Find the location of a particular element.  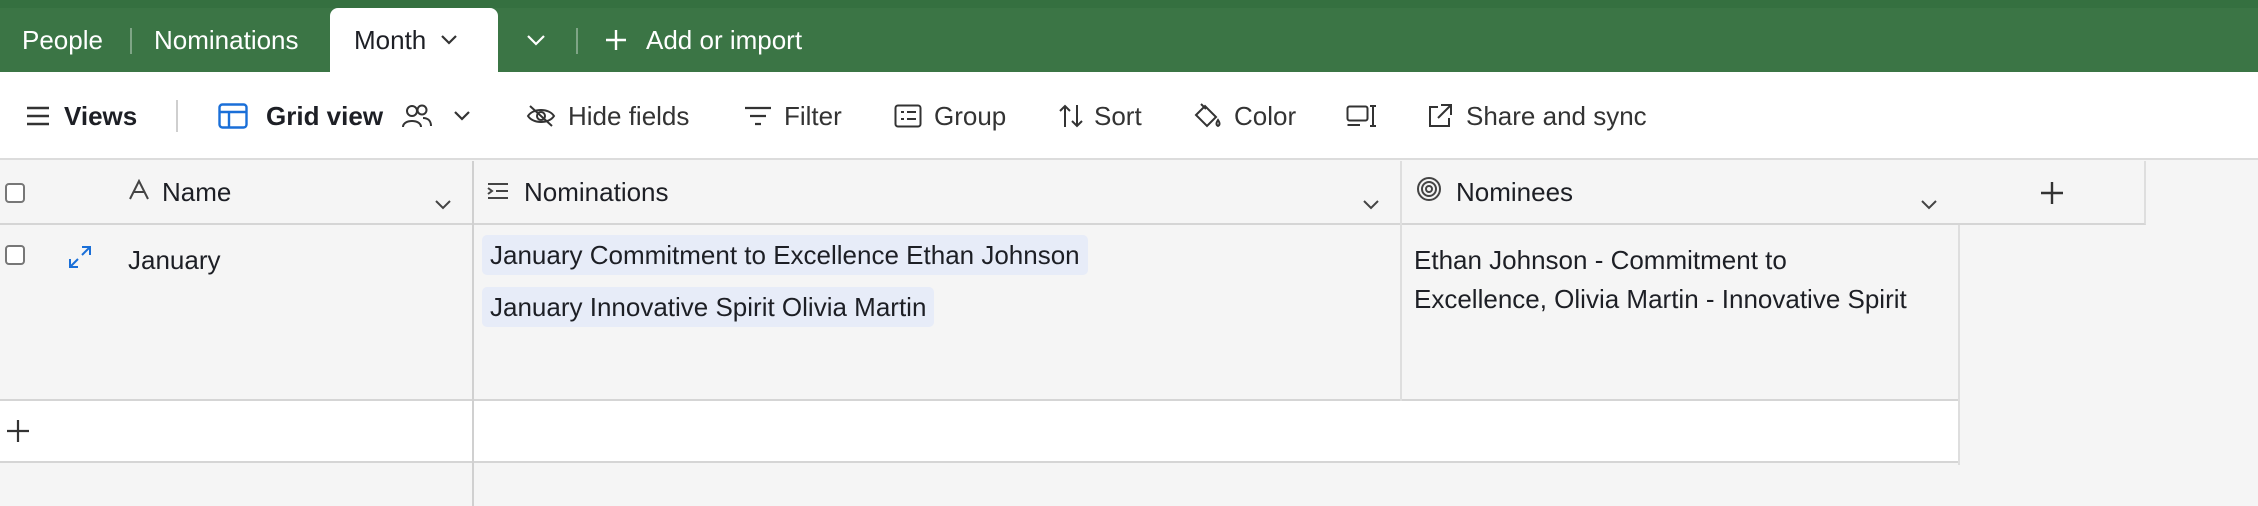

tab-month: Month is located at coordinates (414, 40).